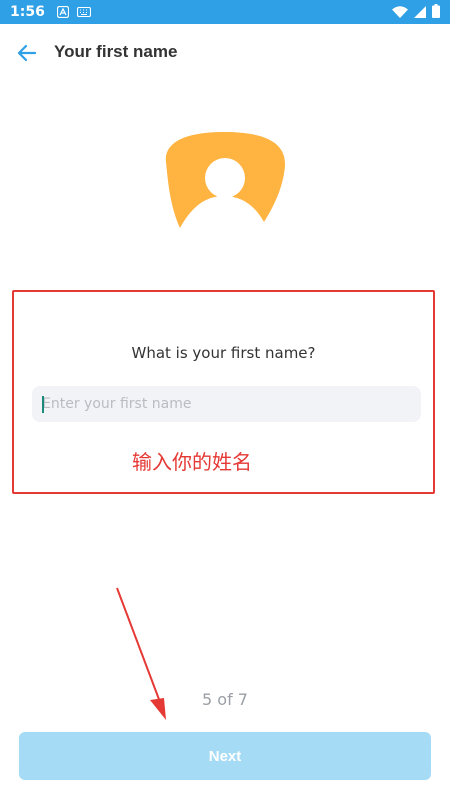 Image resolution: width=450 pixels, height=800 pixels. What do you see at coordinates (27, 53) in the screenshot?
I see `arrow-left-icon` at bounding box center [27, 53].